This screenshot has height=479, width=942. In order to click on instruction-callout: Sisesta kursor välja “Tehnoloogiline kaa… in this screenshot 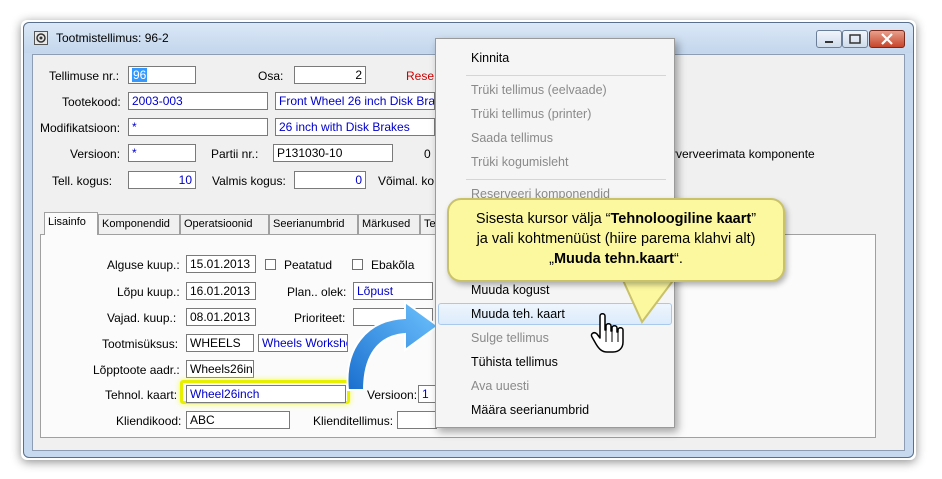, I will do `click(616, 240)`.